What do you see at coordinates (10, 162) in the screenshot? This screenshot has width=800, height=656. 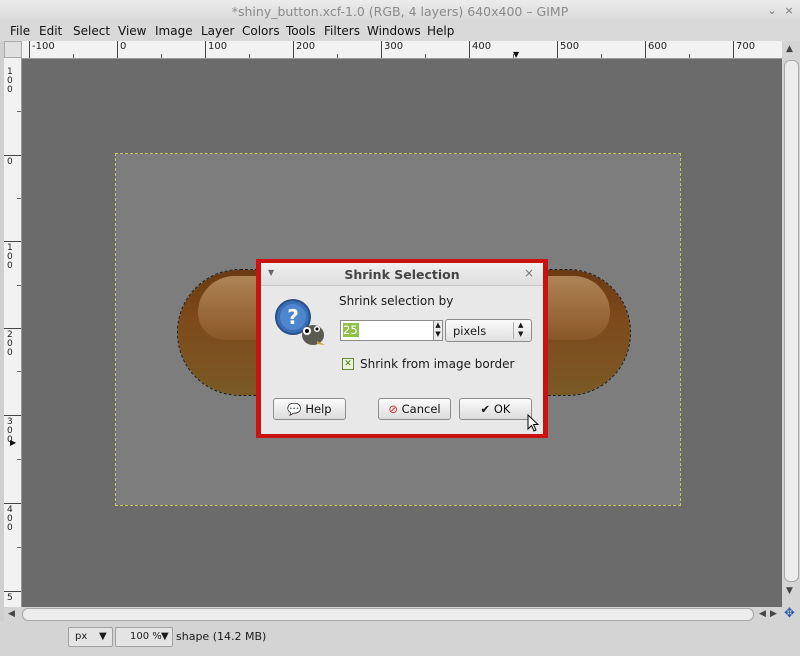 I see `ruler-label-v: 0` at bounding box center [10, 162].